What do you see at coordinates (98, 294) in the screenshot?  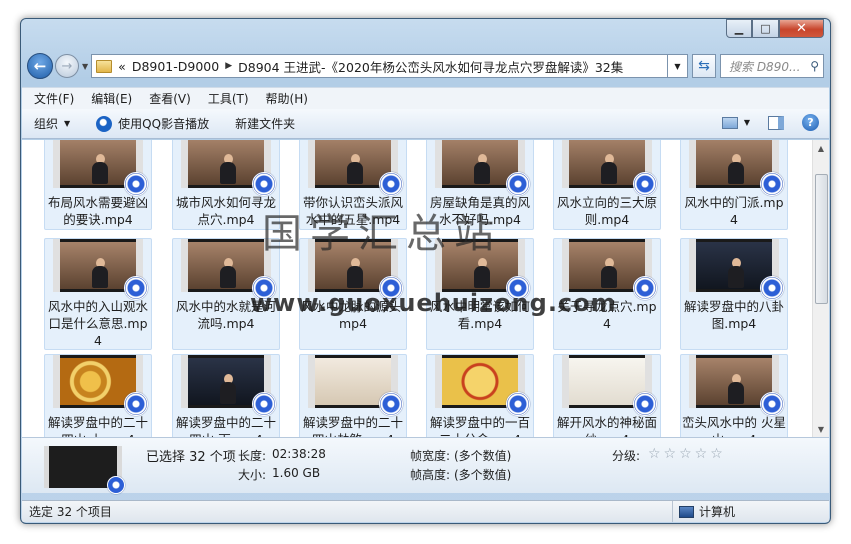 I see `file-item: 风水中的入山观水口是什么意思.mp4` at bounding box center [98, 294].